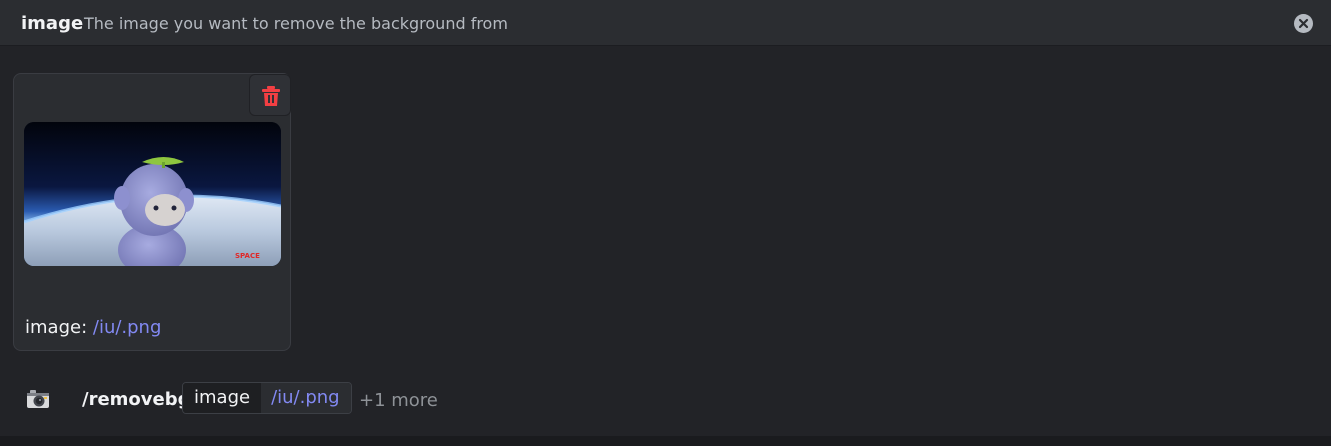  What do you see at coordinates (222, 398) in the screenshot?
I see `param-name: image` at bounding box center [222, 398].